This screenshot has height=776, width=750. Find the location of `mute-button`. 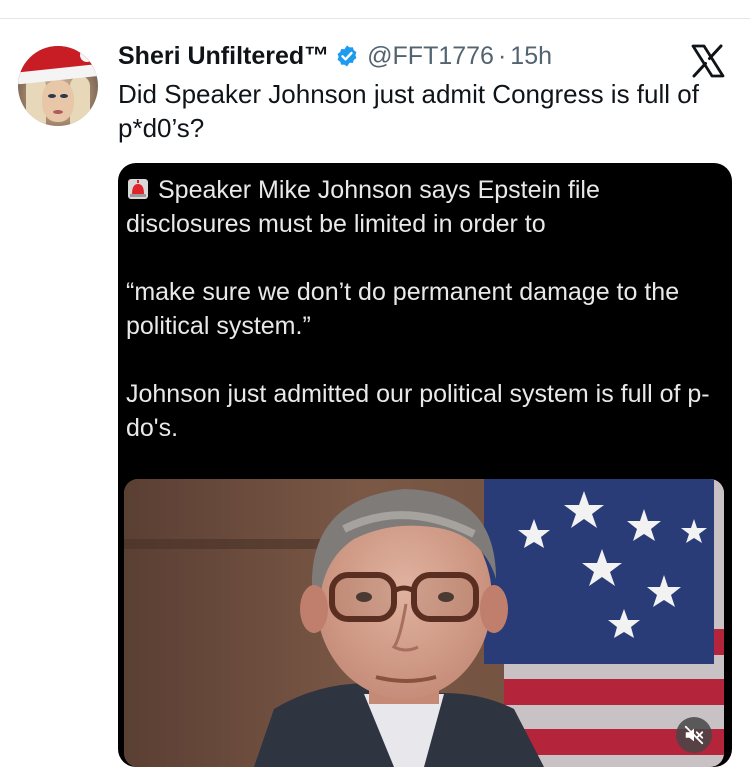

mute-button is located at coordinates (694, 735).